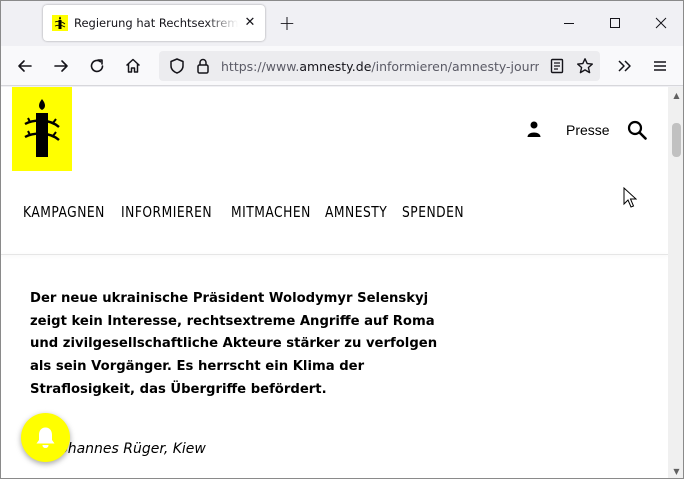 The width and height of the screenshot is (684, 479). I want to click on url-path: /informieren/amnesty-journal/, so click(455, 66).